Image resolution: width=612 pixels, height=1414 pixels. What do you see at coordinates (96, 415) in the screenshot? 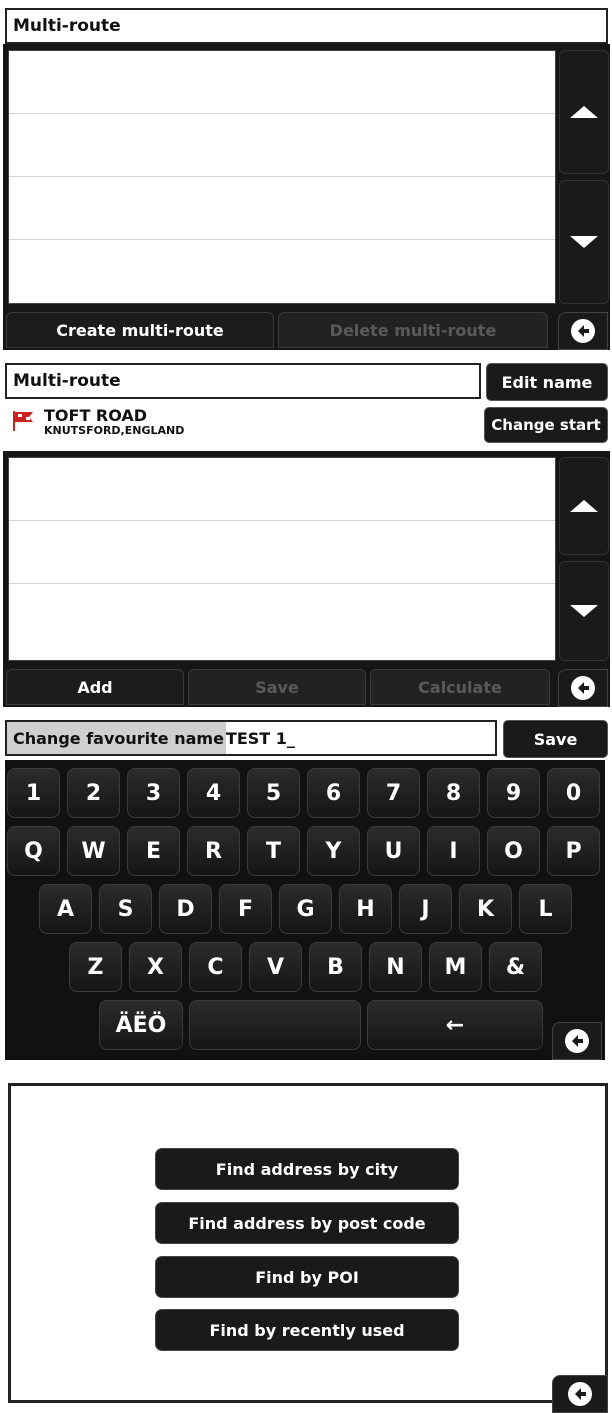
I see `start-street: TOFT ROAD` at bounding box center [96, 415].